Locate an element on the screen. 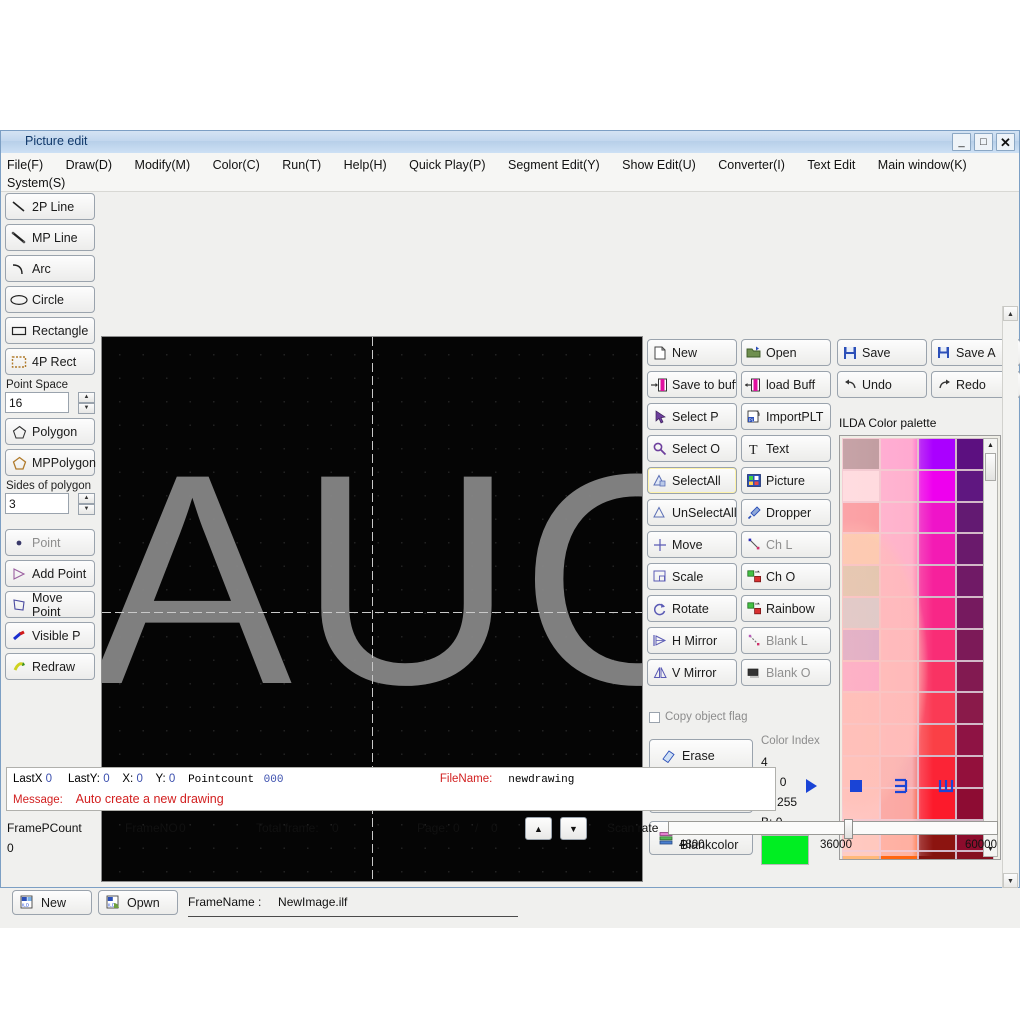  scan-rate-slider-thumb is located at coordinates (849, 829).